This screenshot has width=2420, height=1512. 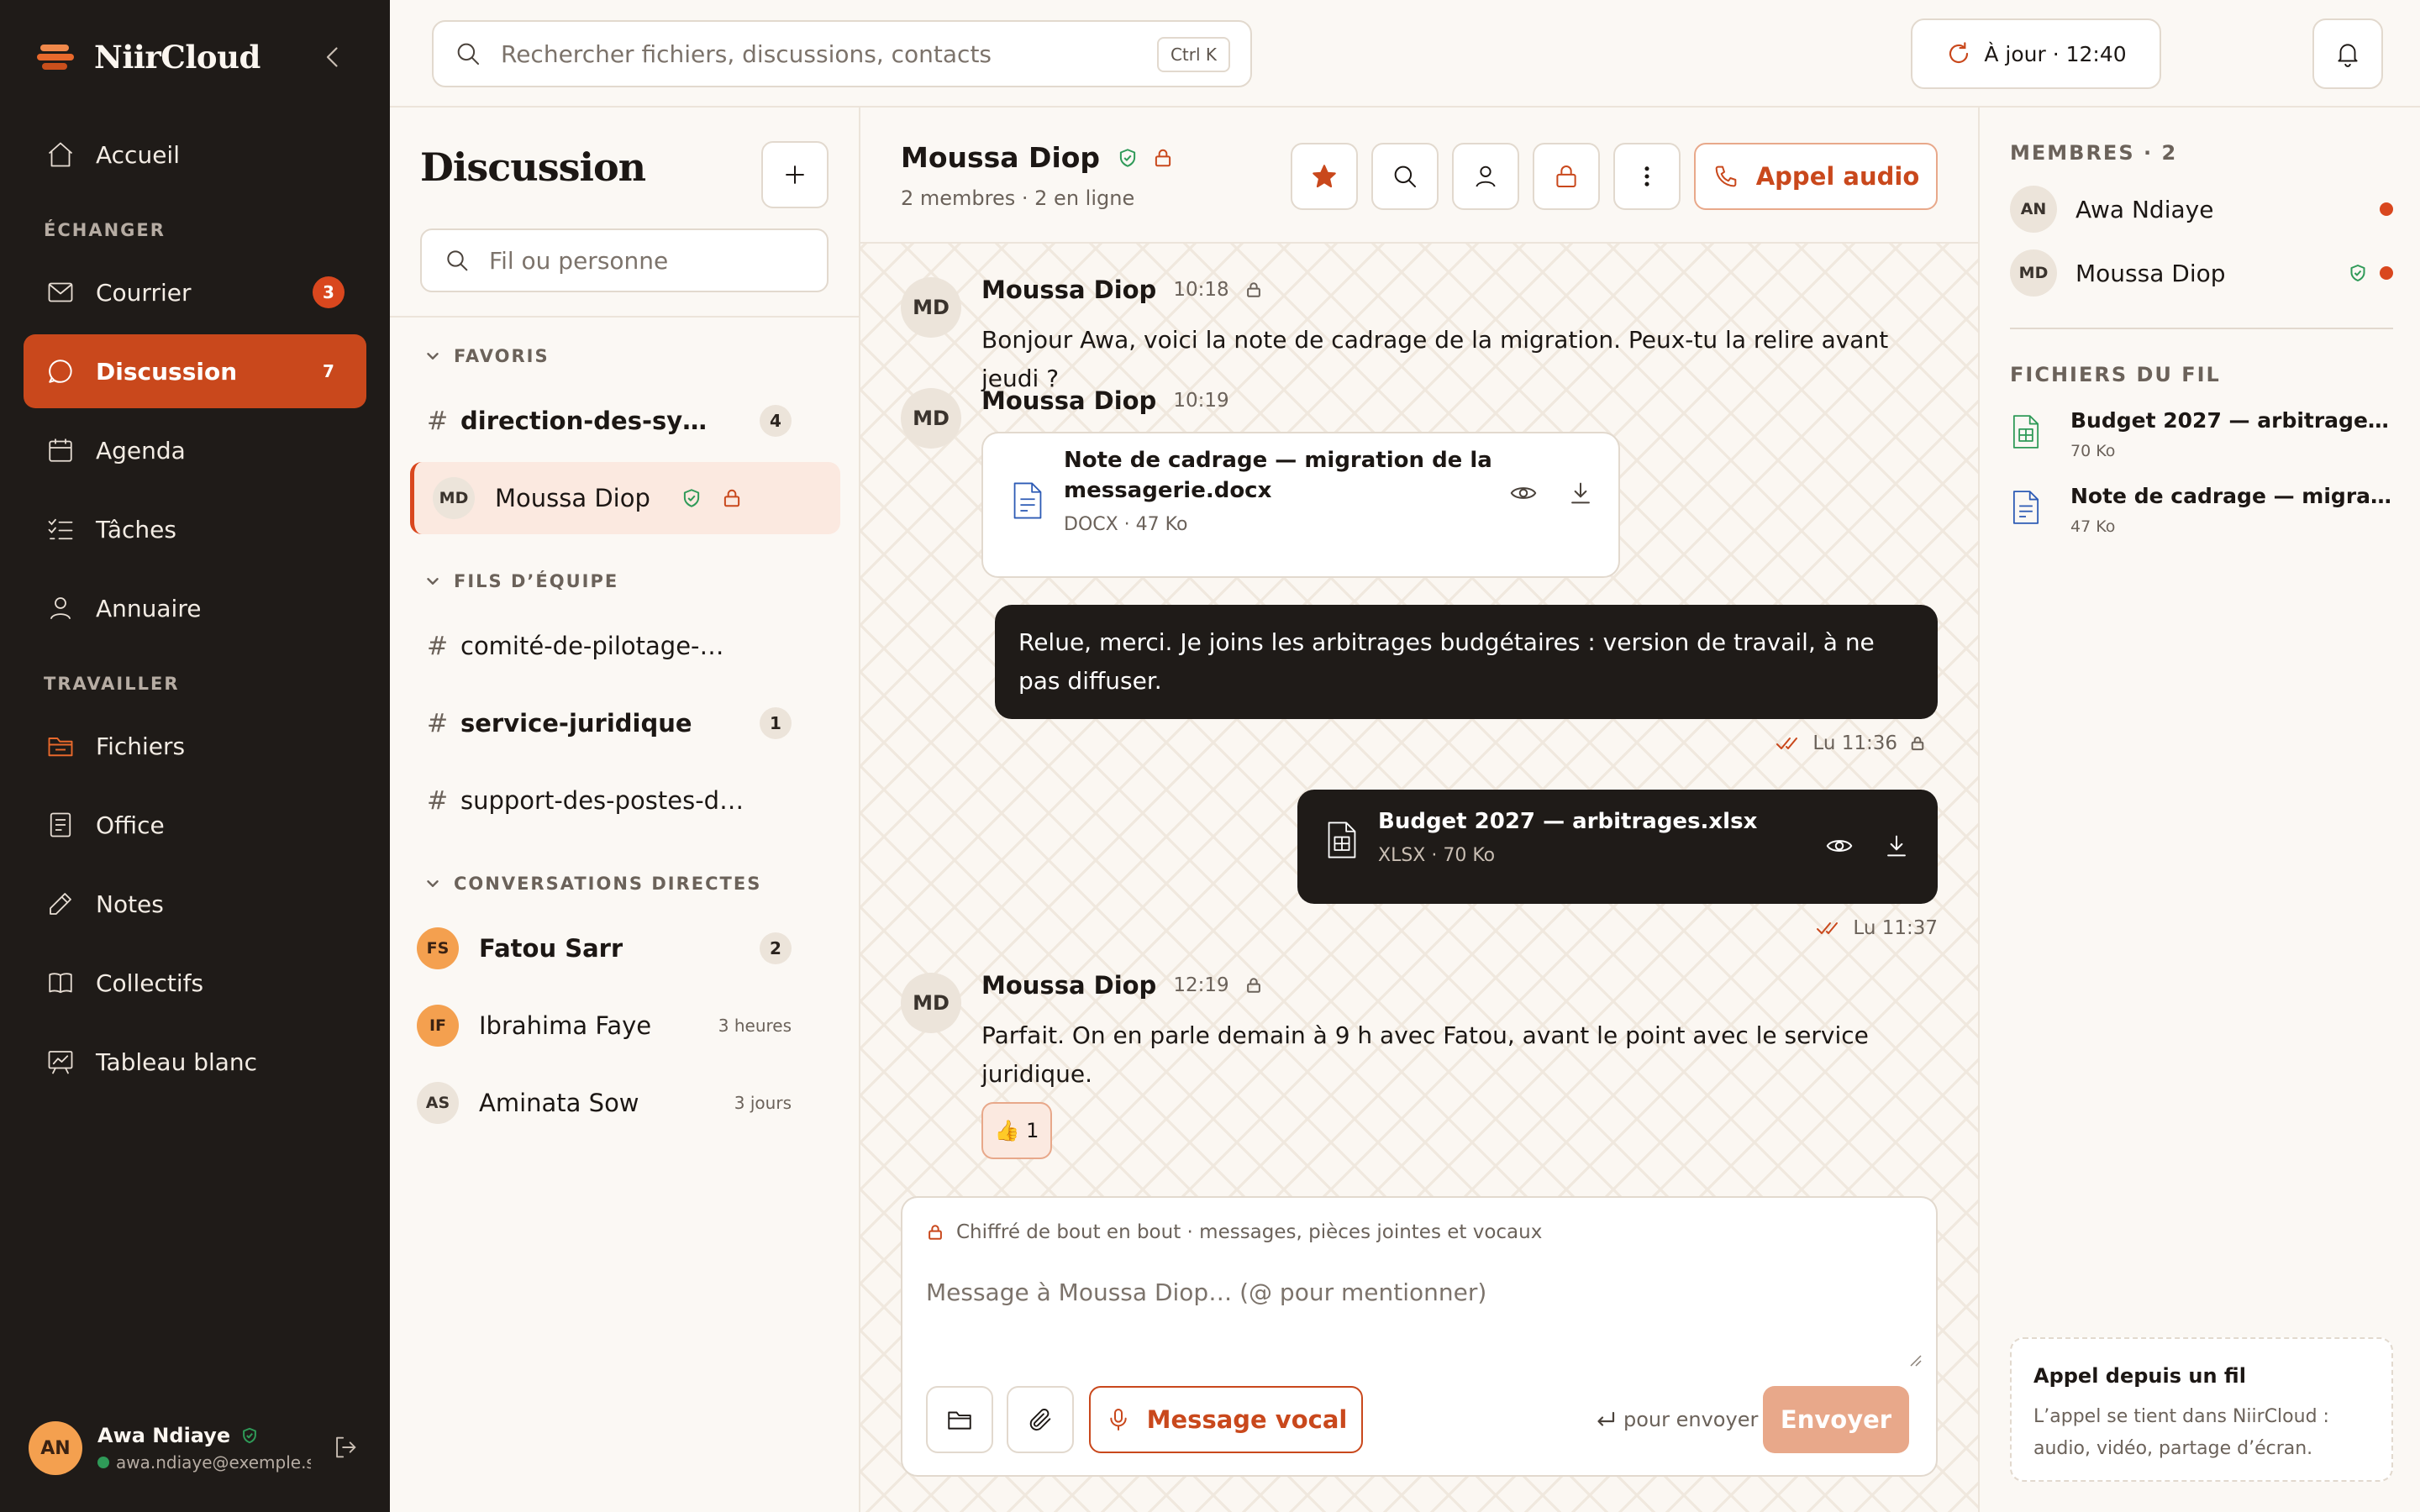 What do you see at coordinates (1877, 928) in the screenshot?
I see `read-receipt: Lu 11:37` at bounding box center [1877, 928].